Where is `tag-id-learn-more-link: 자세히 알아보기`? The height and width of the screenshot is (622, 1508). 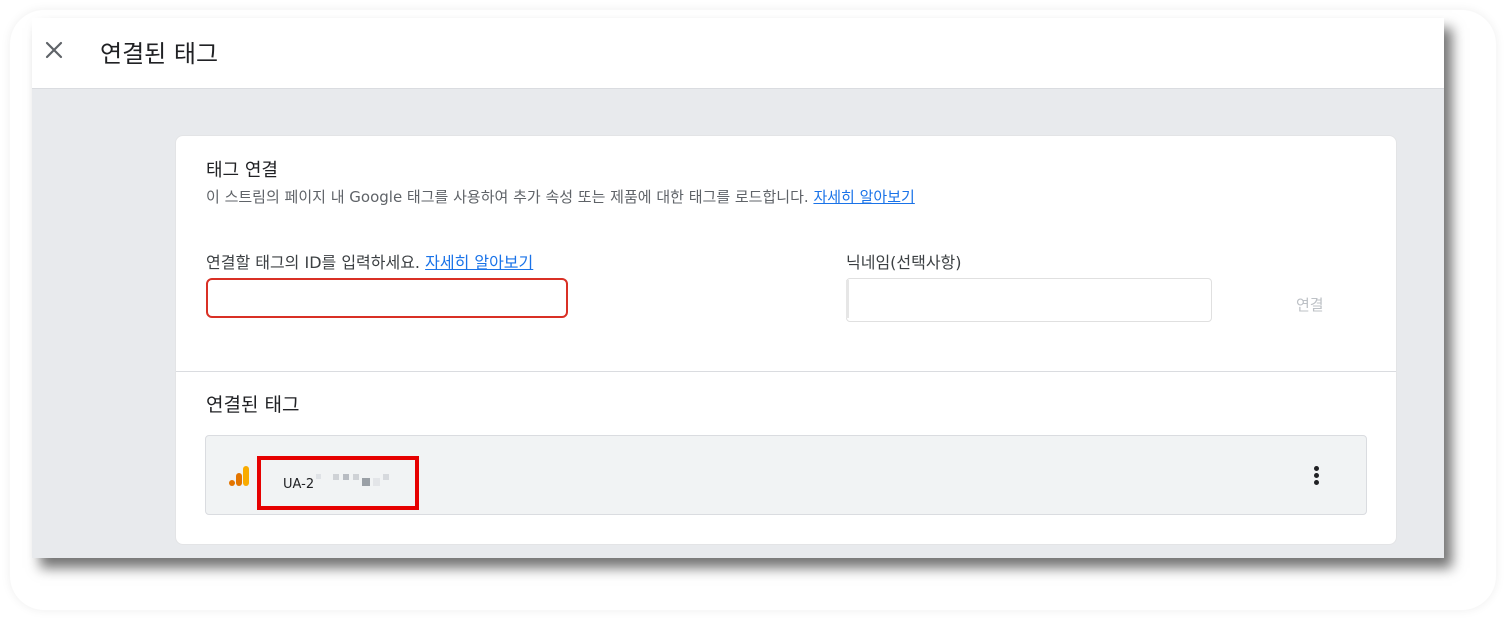 tag-id-learn-more-link: 자세히 알아보기 is located at coordinates (479, 262).